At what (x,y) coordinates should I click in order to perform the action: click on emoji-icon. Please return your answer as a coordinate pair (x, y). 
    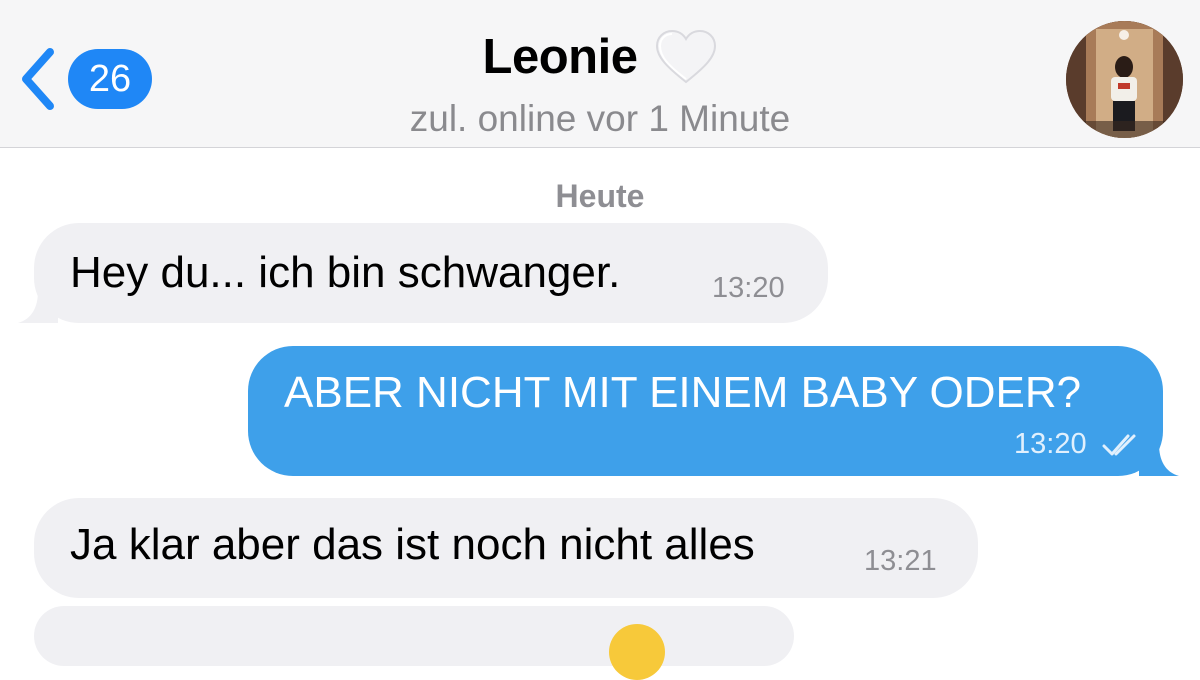
    Looking at the image, I should click on (637, 652).